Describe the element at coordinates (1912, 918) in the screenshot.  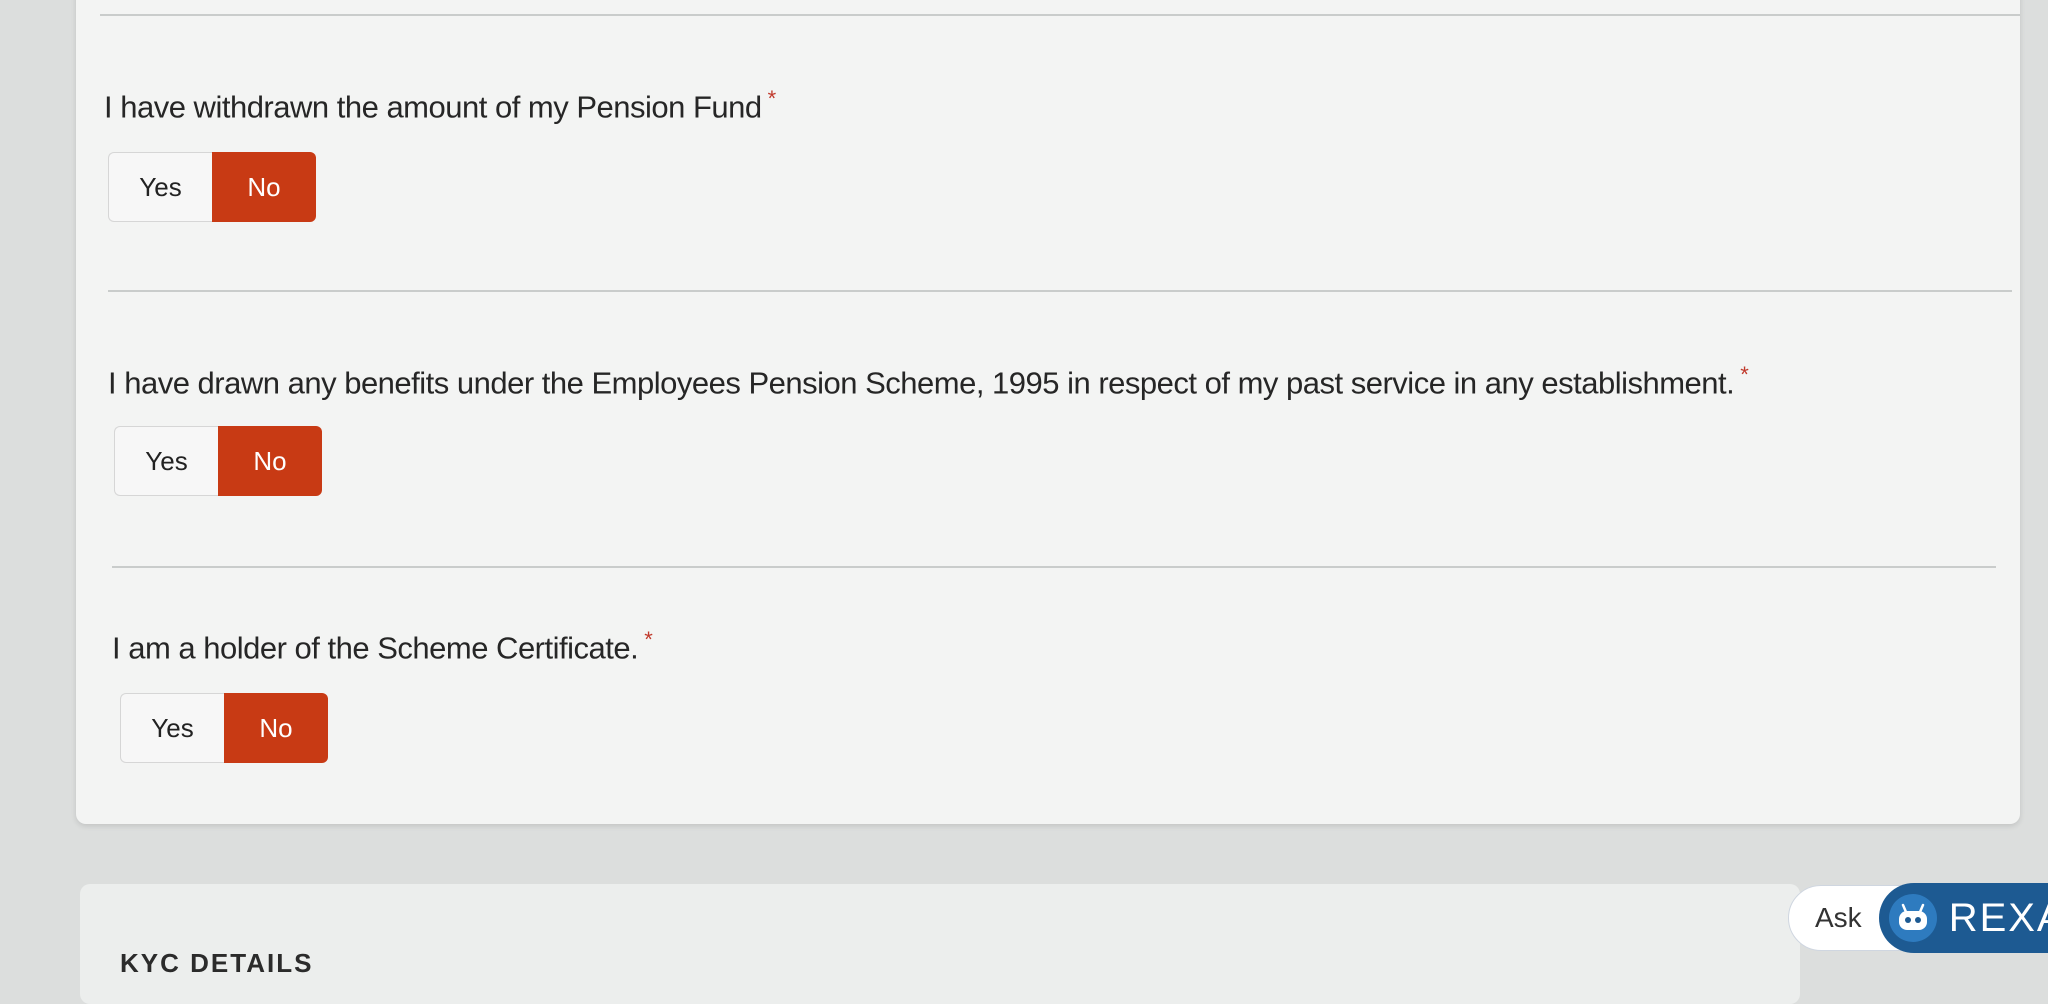
I see `robot-icon` at that location.